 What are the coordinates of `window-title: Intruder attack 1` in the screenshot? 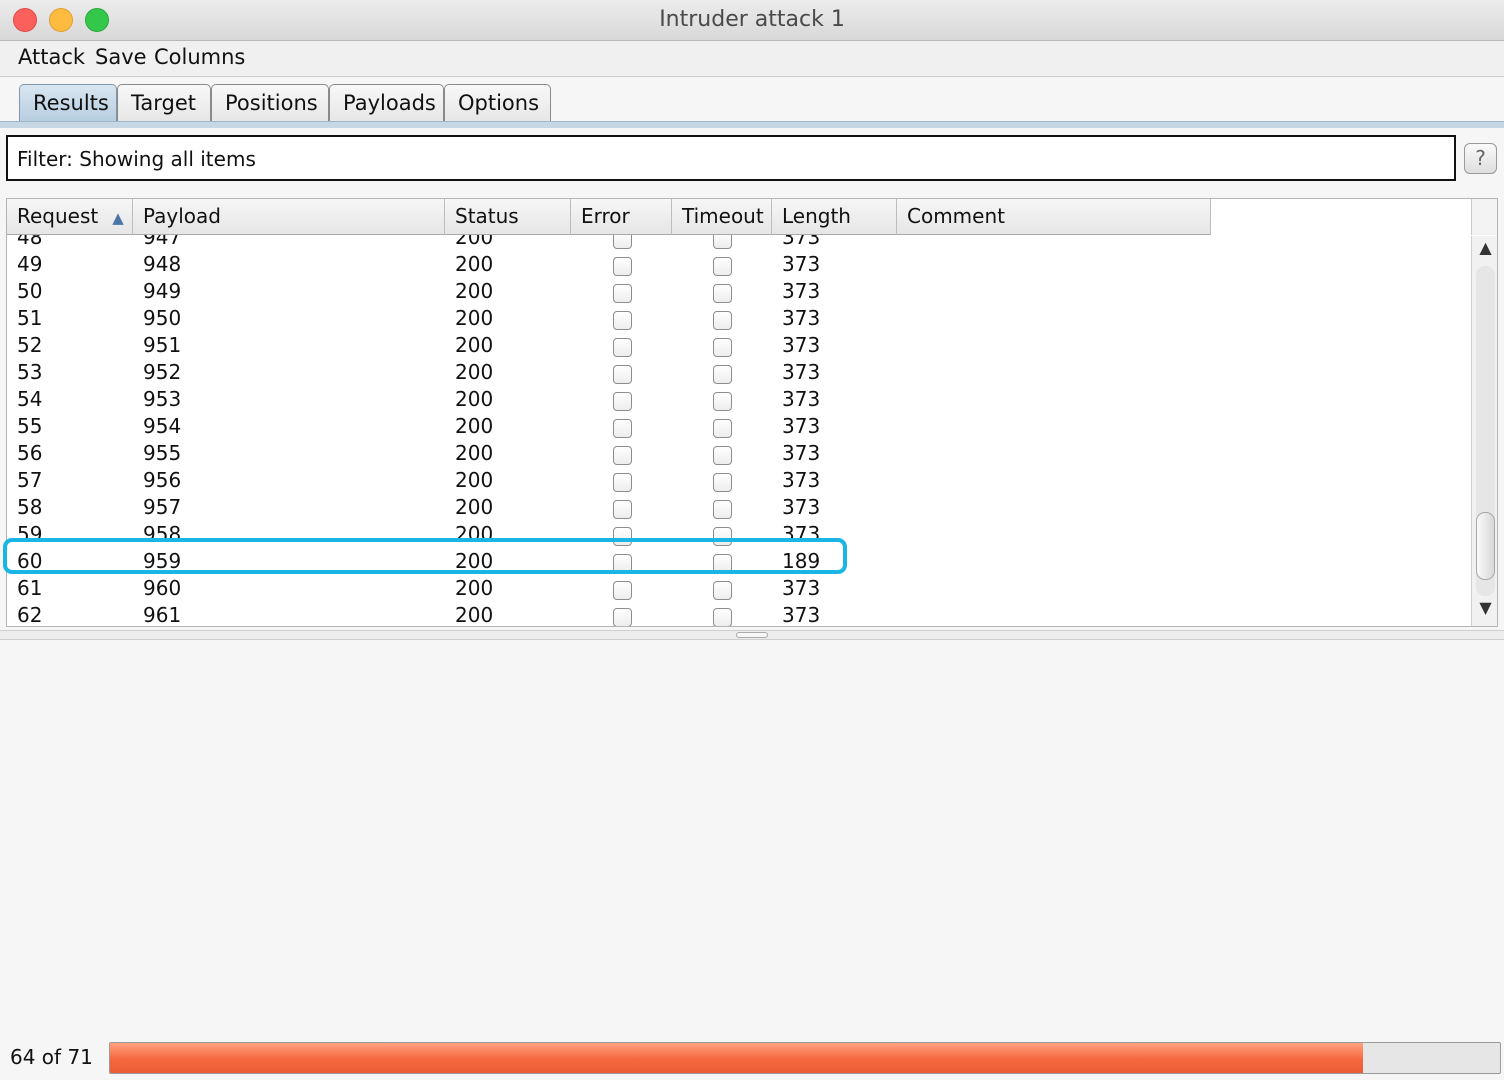 It's located at (752, 19).